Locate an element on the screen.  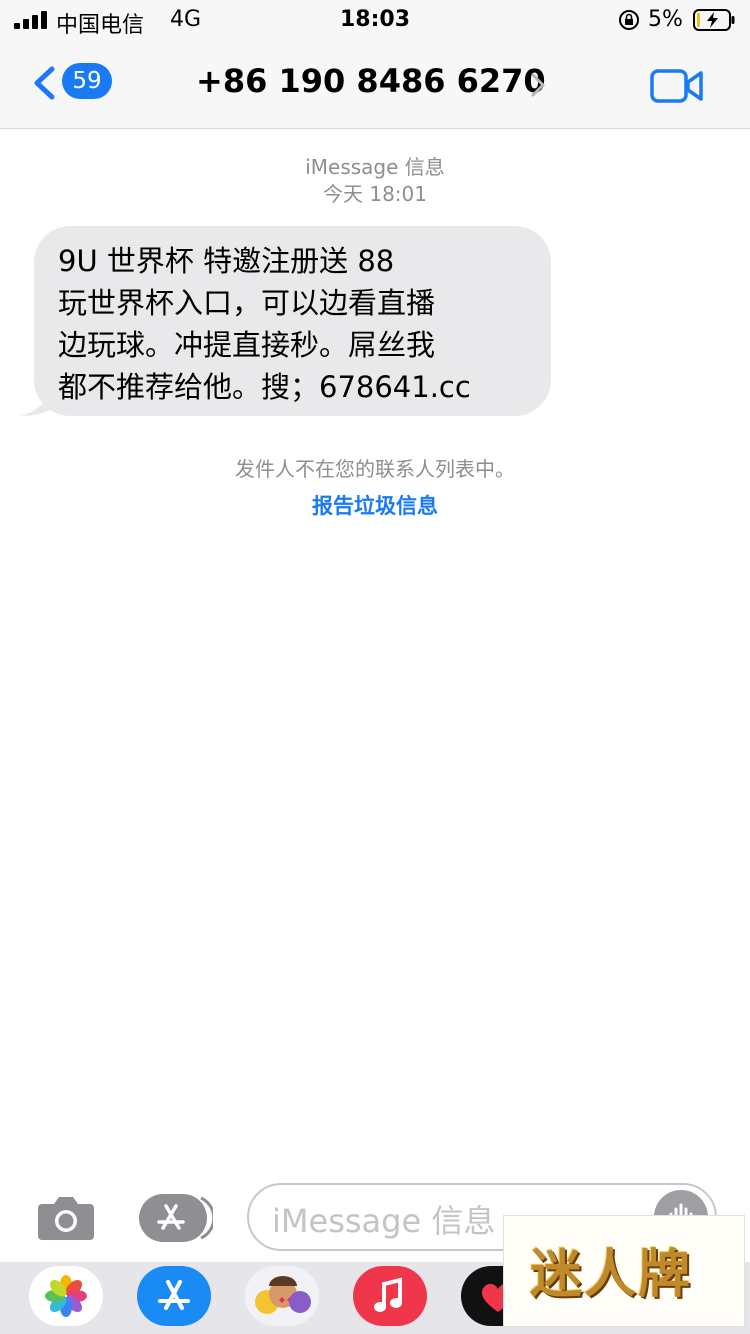
unread-count-badge: 59 is located at coordinates (87, 81).